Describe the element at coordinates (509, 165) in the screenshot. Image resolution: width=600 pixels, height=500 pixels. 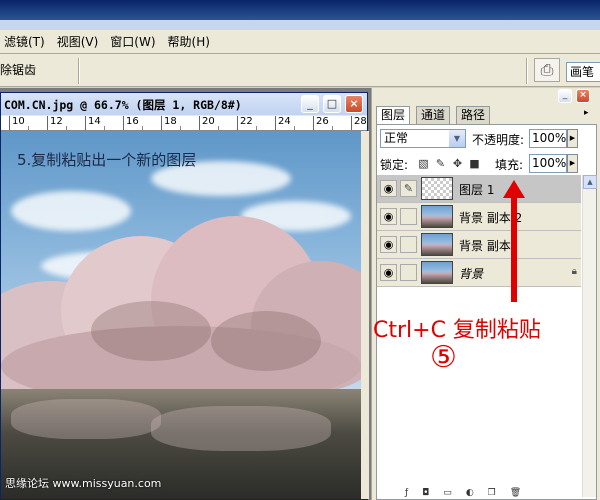
I see `fill-label: 填充:` at that location.